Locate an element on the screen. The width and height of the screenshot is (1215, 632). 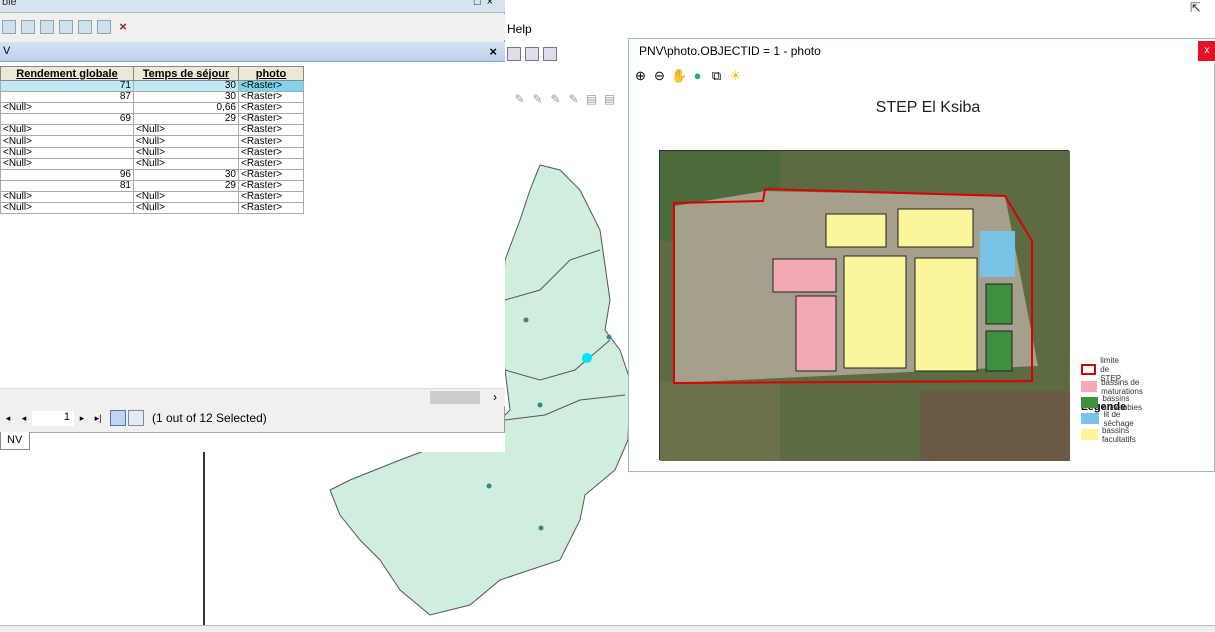
table-window-titlebar: ble □× is located at coordinates (252, 6).